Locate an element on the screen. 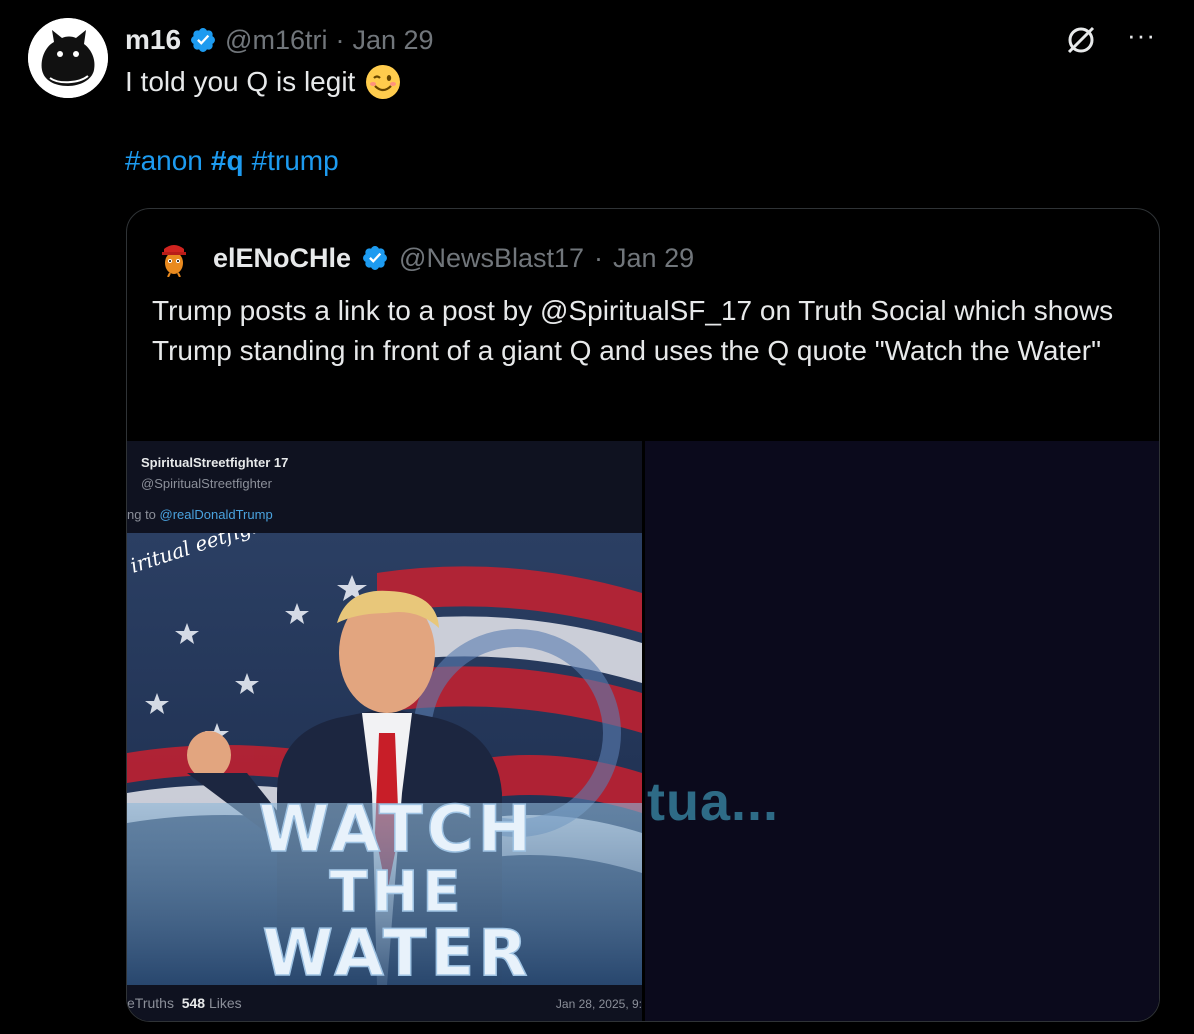  post-header: m16 @m16tri · Jan 29 is located at coordinates (279, 40).